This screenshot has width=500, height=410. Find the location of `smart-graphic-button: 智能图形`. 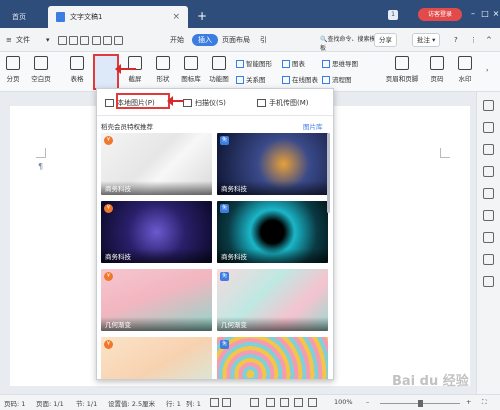

smart-graphic-button: 智能图形 is located at coordinates (254, 63).